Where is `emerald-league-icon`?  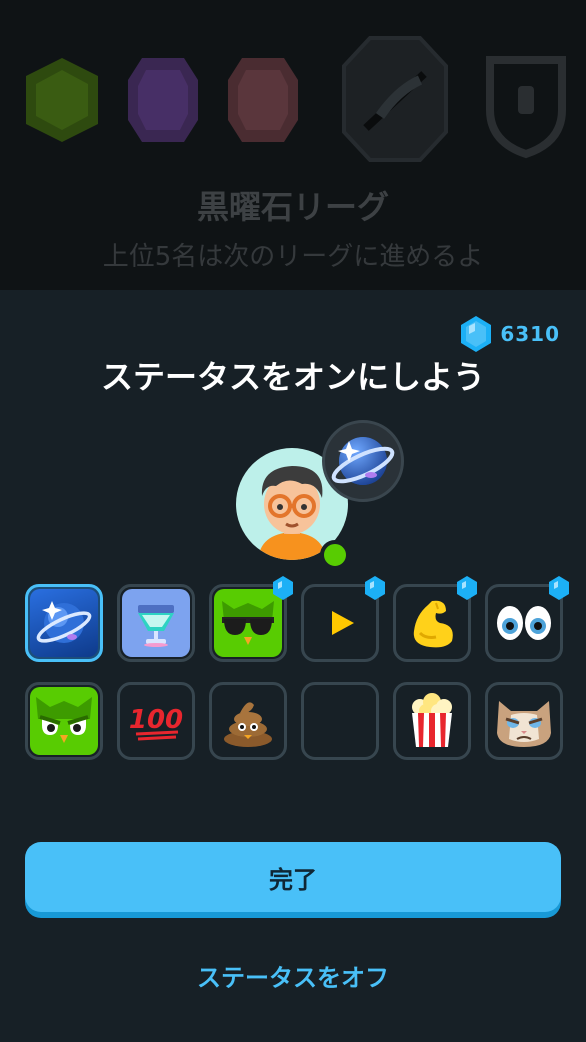 emerald-league-icon is located at coordinates (62, 100).